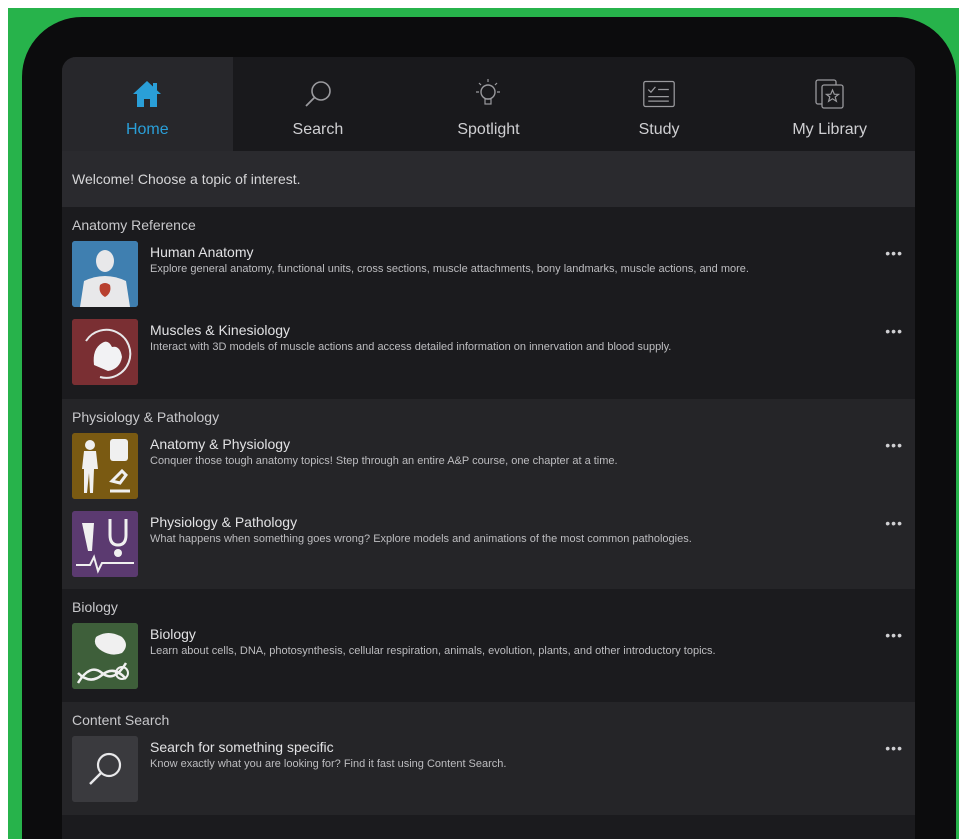 The width and height of the screenshot is (959, 839). Describe the element at coordinates (830, 94) in the screenshot. I see `library-star-icon` at that location.